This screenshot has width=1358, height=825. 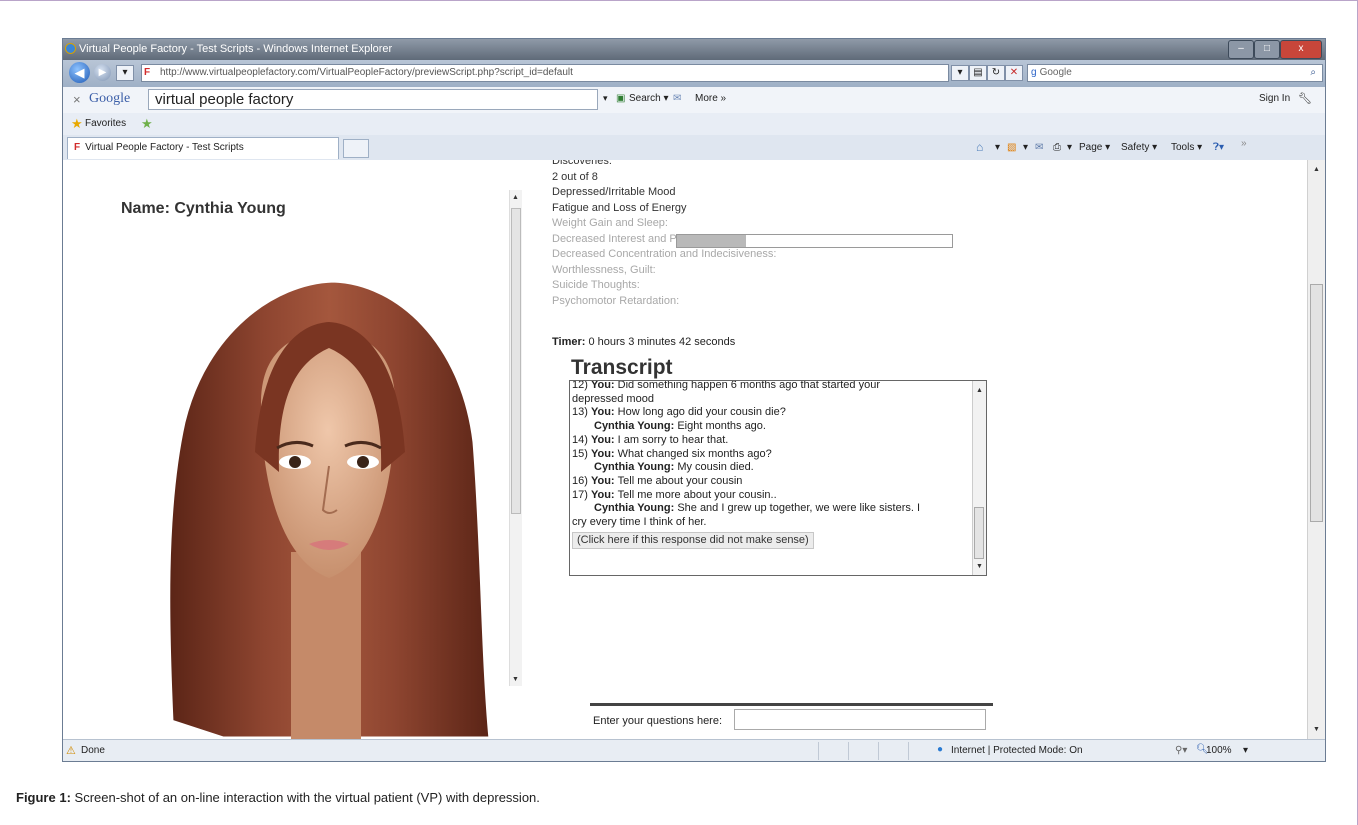 What do you see at coordinates (581, 439) in the screenshot?
I see `line-number: 14)` at bounding box center [581, 439].